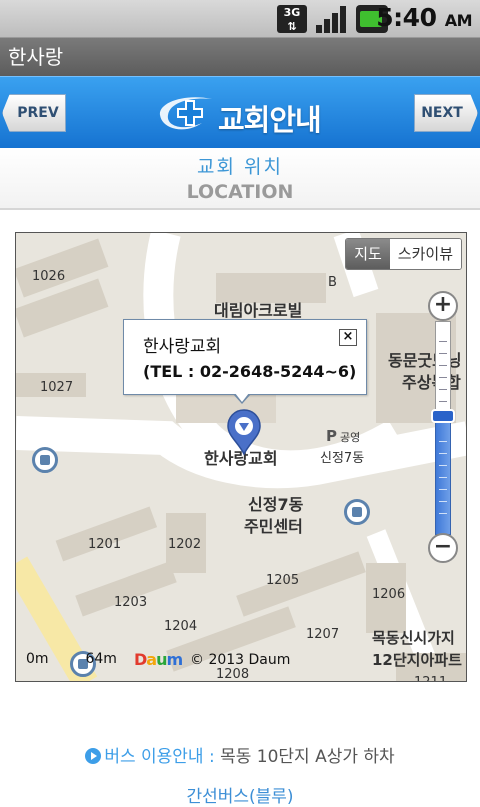 The width and height of the screenshot is (480, 807). I want to click on map-type-toggle: 지도 스카이뷰, so click(403, 254).